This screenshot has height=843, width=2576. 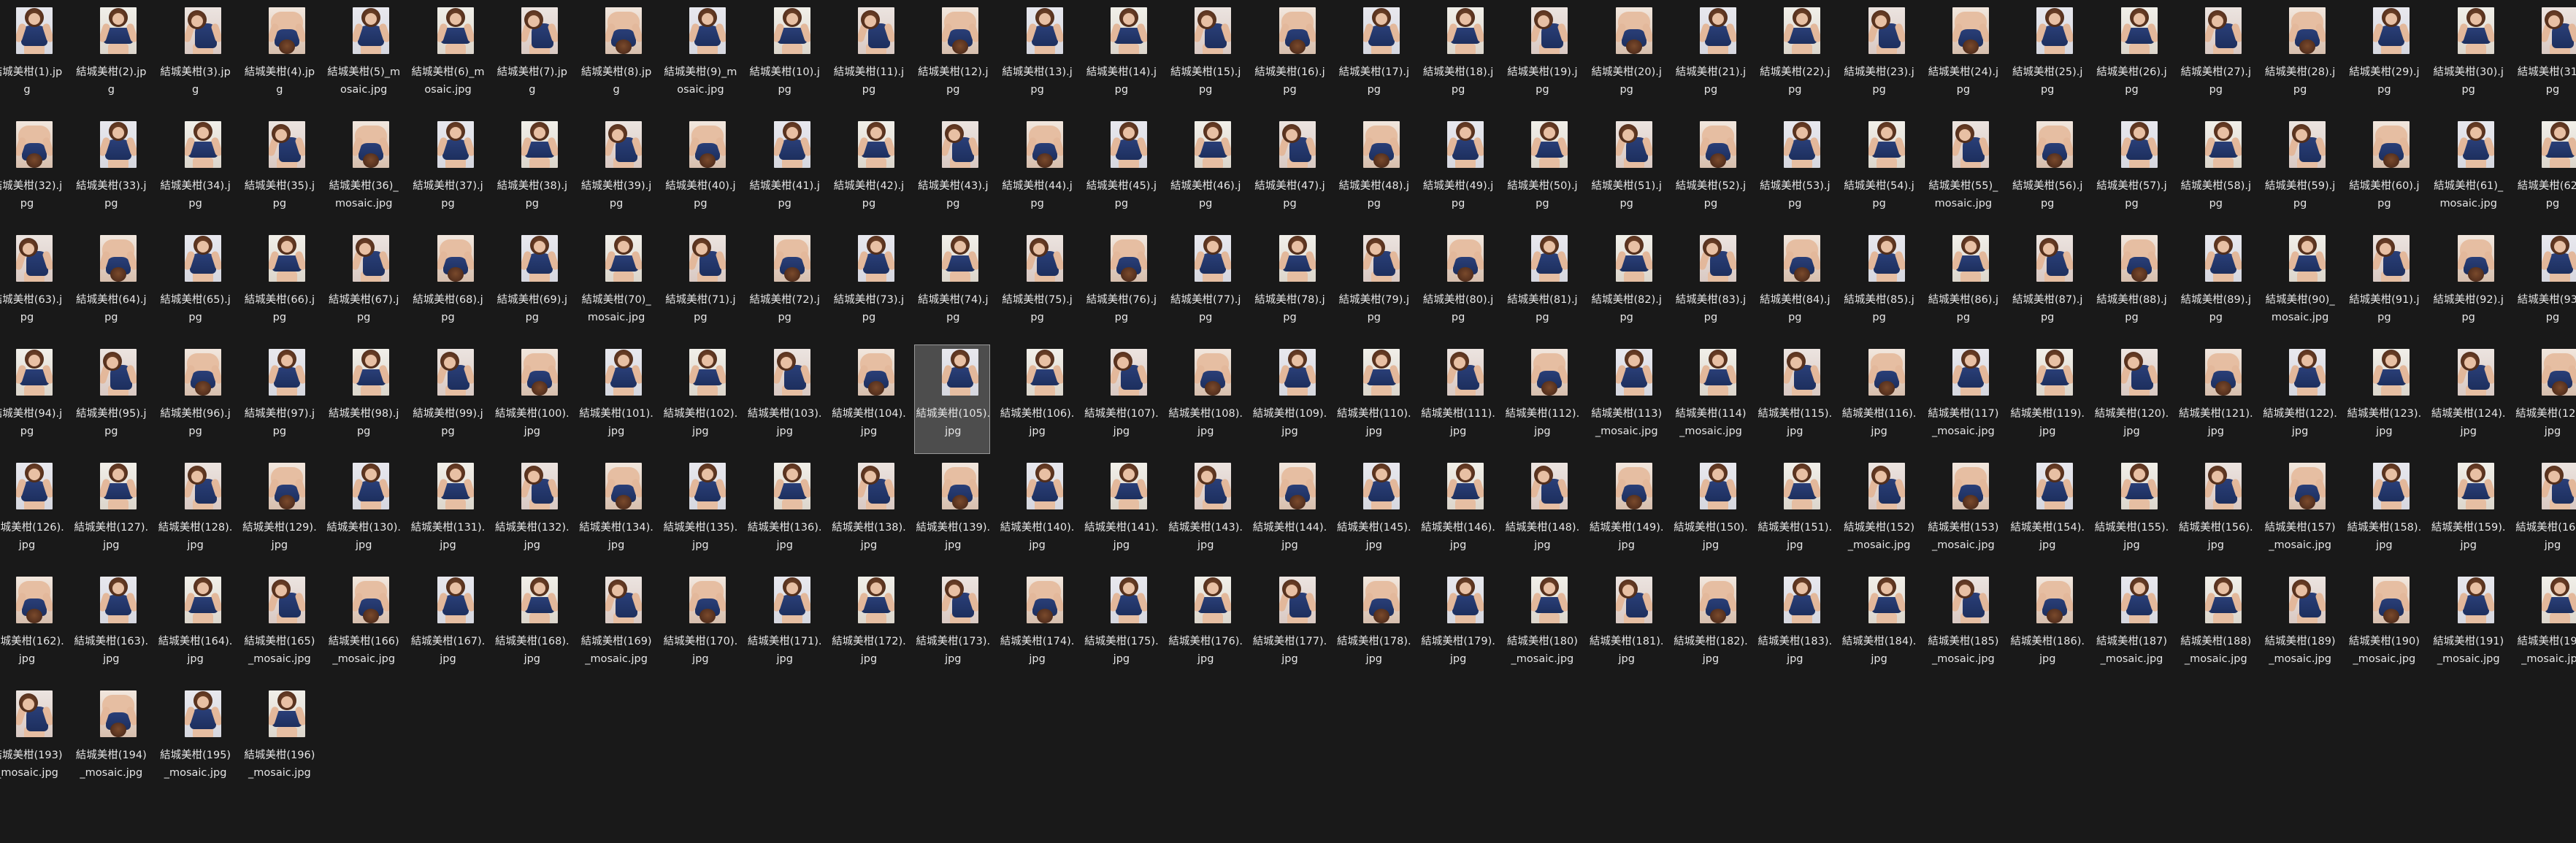 What do you see at coordinates (952, 399) in the screenshot?
I see `file-item: 結城美柑(105).jpg` at bounding box center [952, 399].